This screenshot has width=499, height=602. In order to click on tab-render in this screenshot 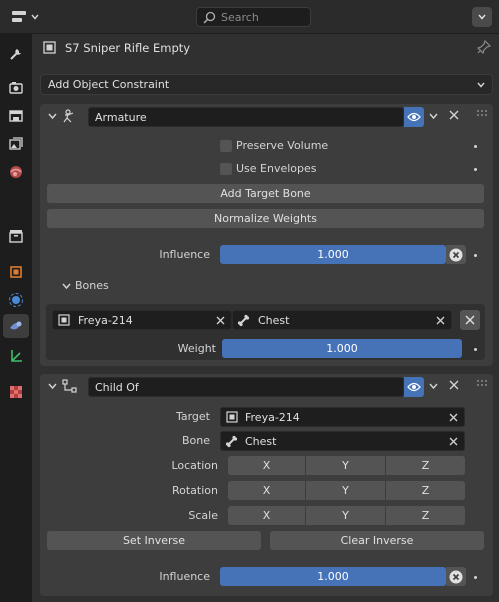, I will do `click(16, 88)`.